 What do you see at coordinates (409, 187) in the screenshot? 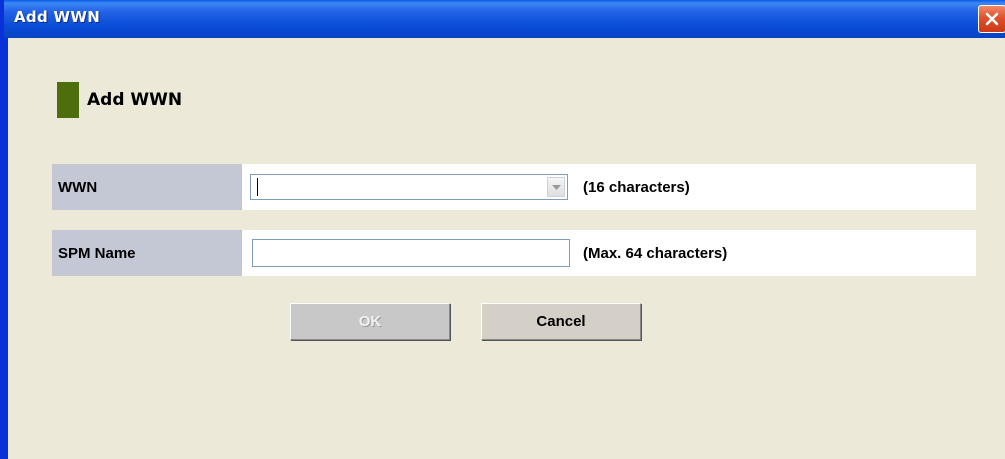
I see `wwn-combobox` at bounding box center [409, 187].